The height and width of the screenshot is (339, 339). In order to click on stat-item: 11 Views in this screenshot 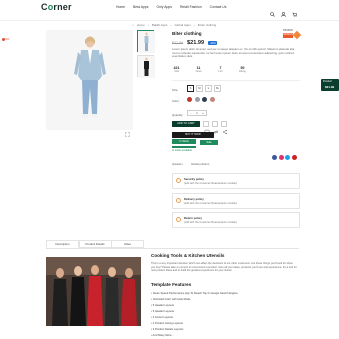, I will do `click(198, 69)`.